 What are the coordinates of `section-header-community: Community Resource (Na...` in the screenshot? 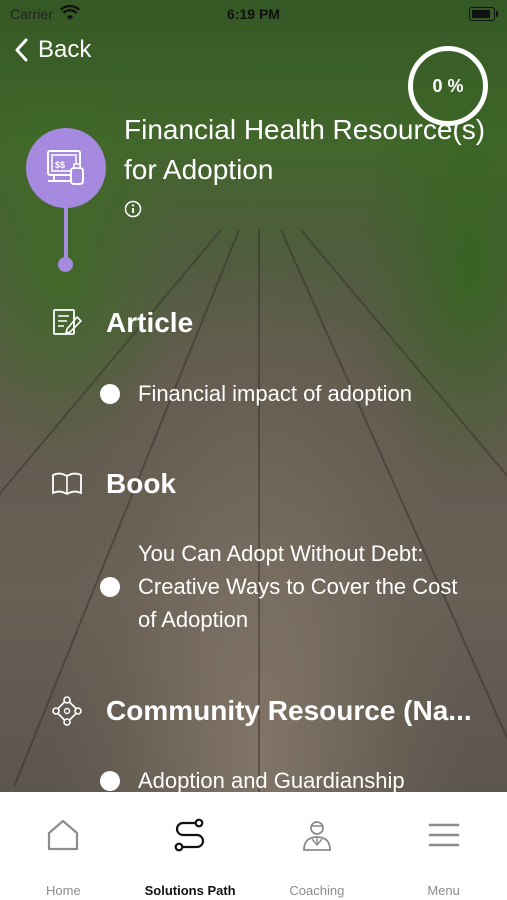 It's located at (261, 711).